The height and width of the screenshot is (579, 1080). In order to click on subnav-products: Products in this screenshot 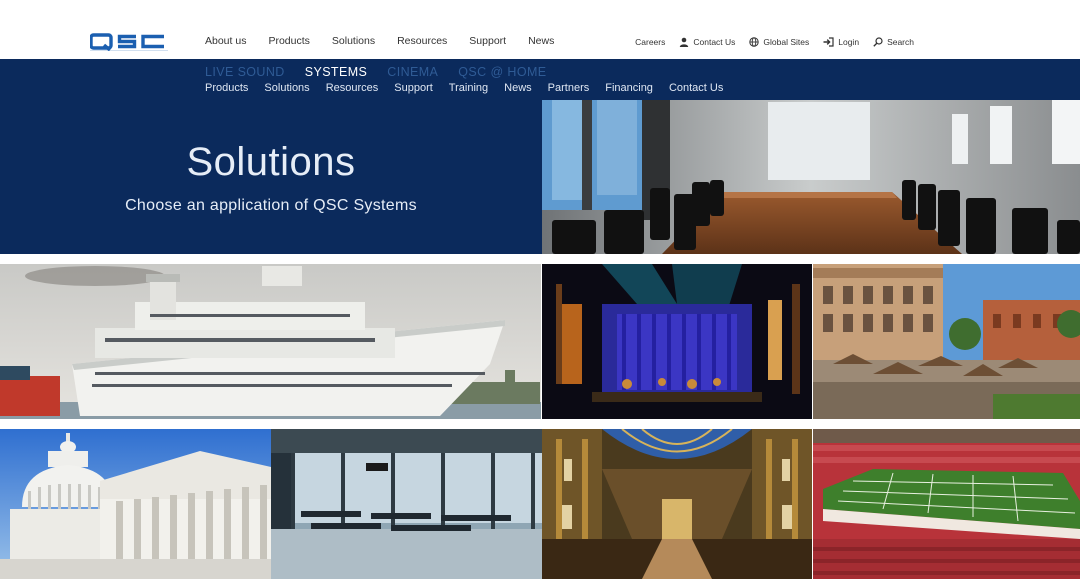, I will do `click(226, 88)`.